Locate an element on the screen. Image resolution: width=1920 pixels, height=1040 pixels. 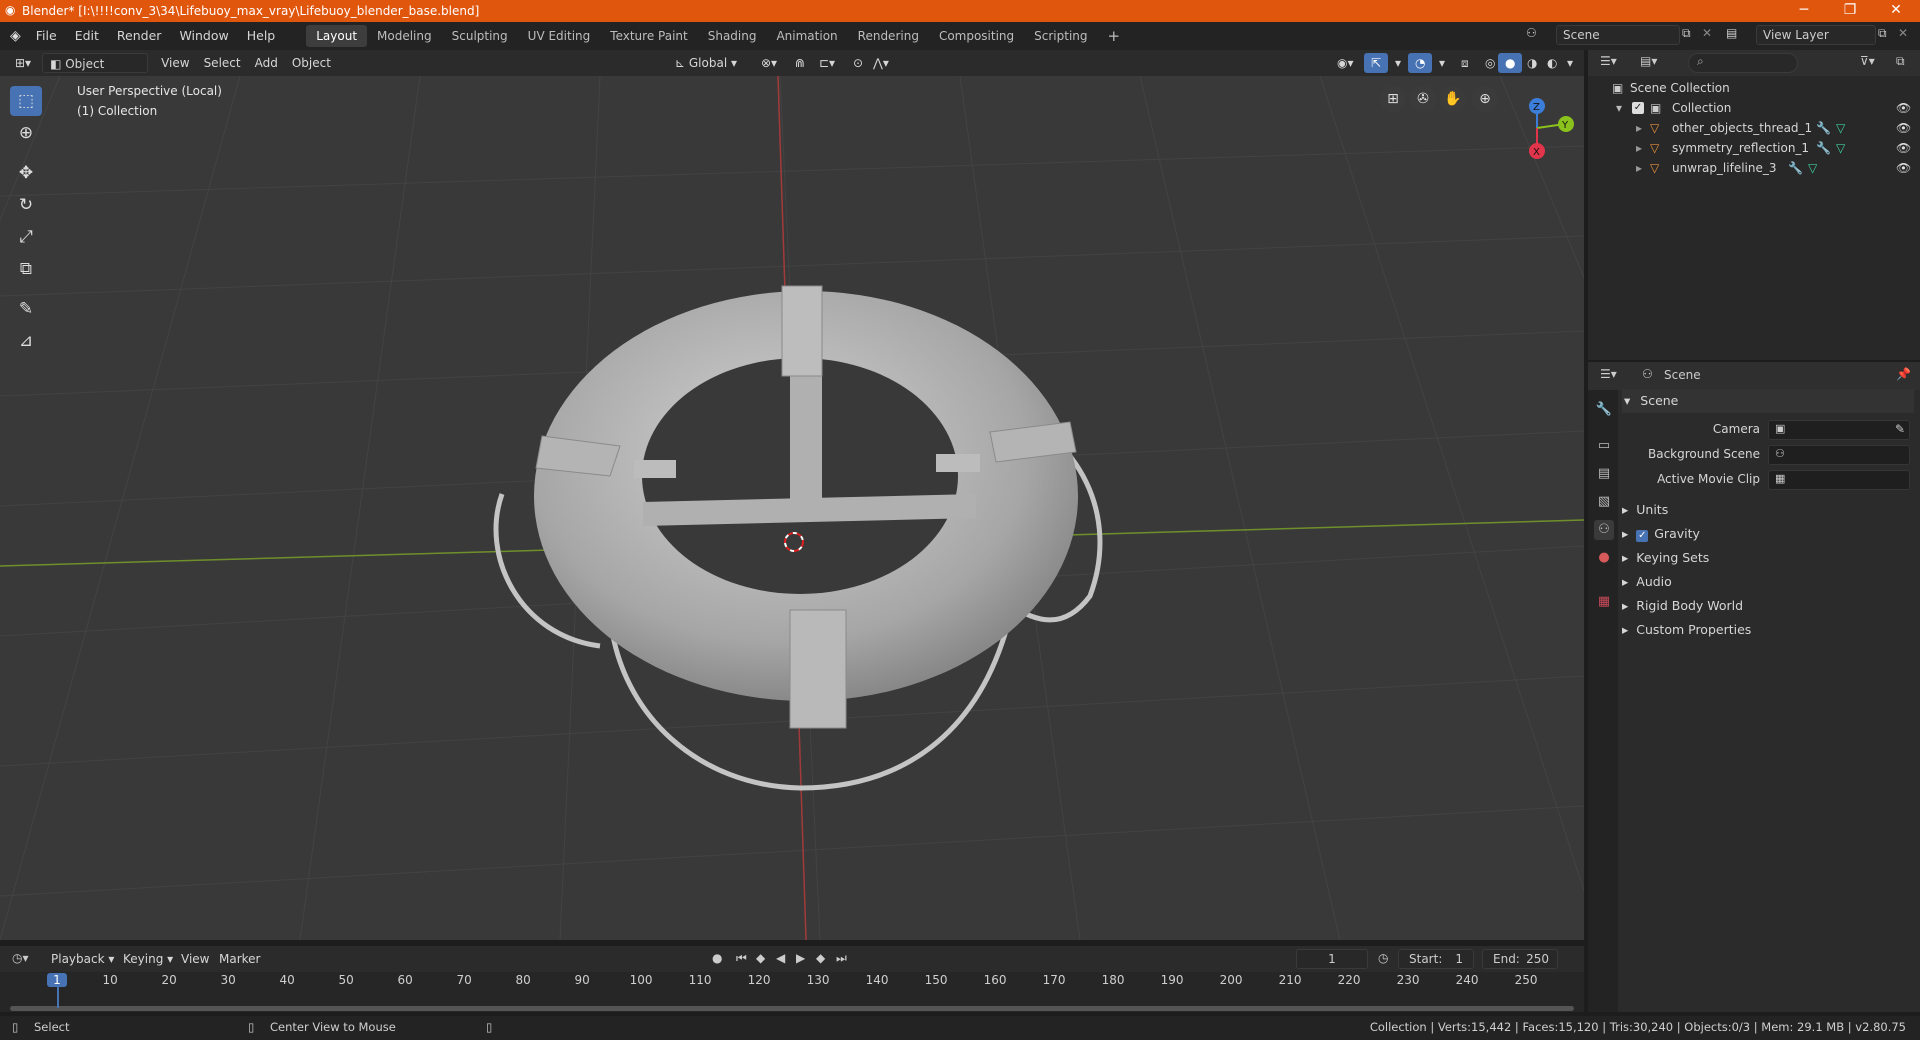
render-tab-icon: ▭ is located at coordinates (1604, 446).